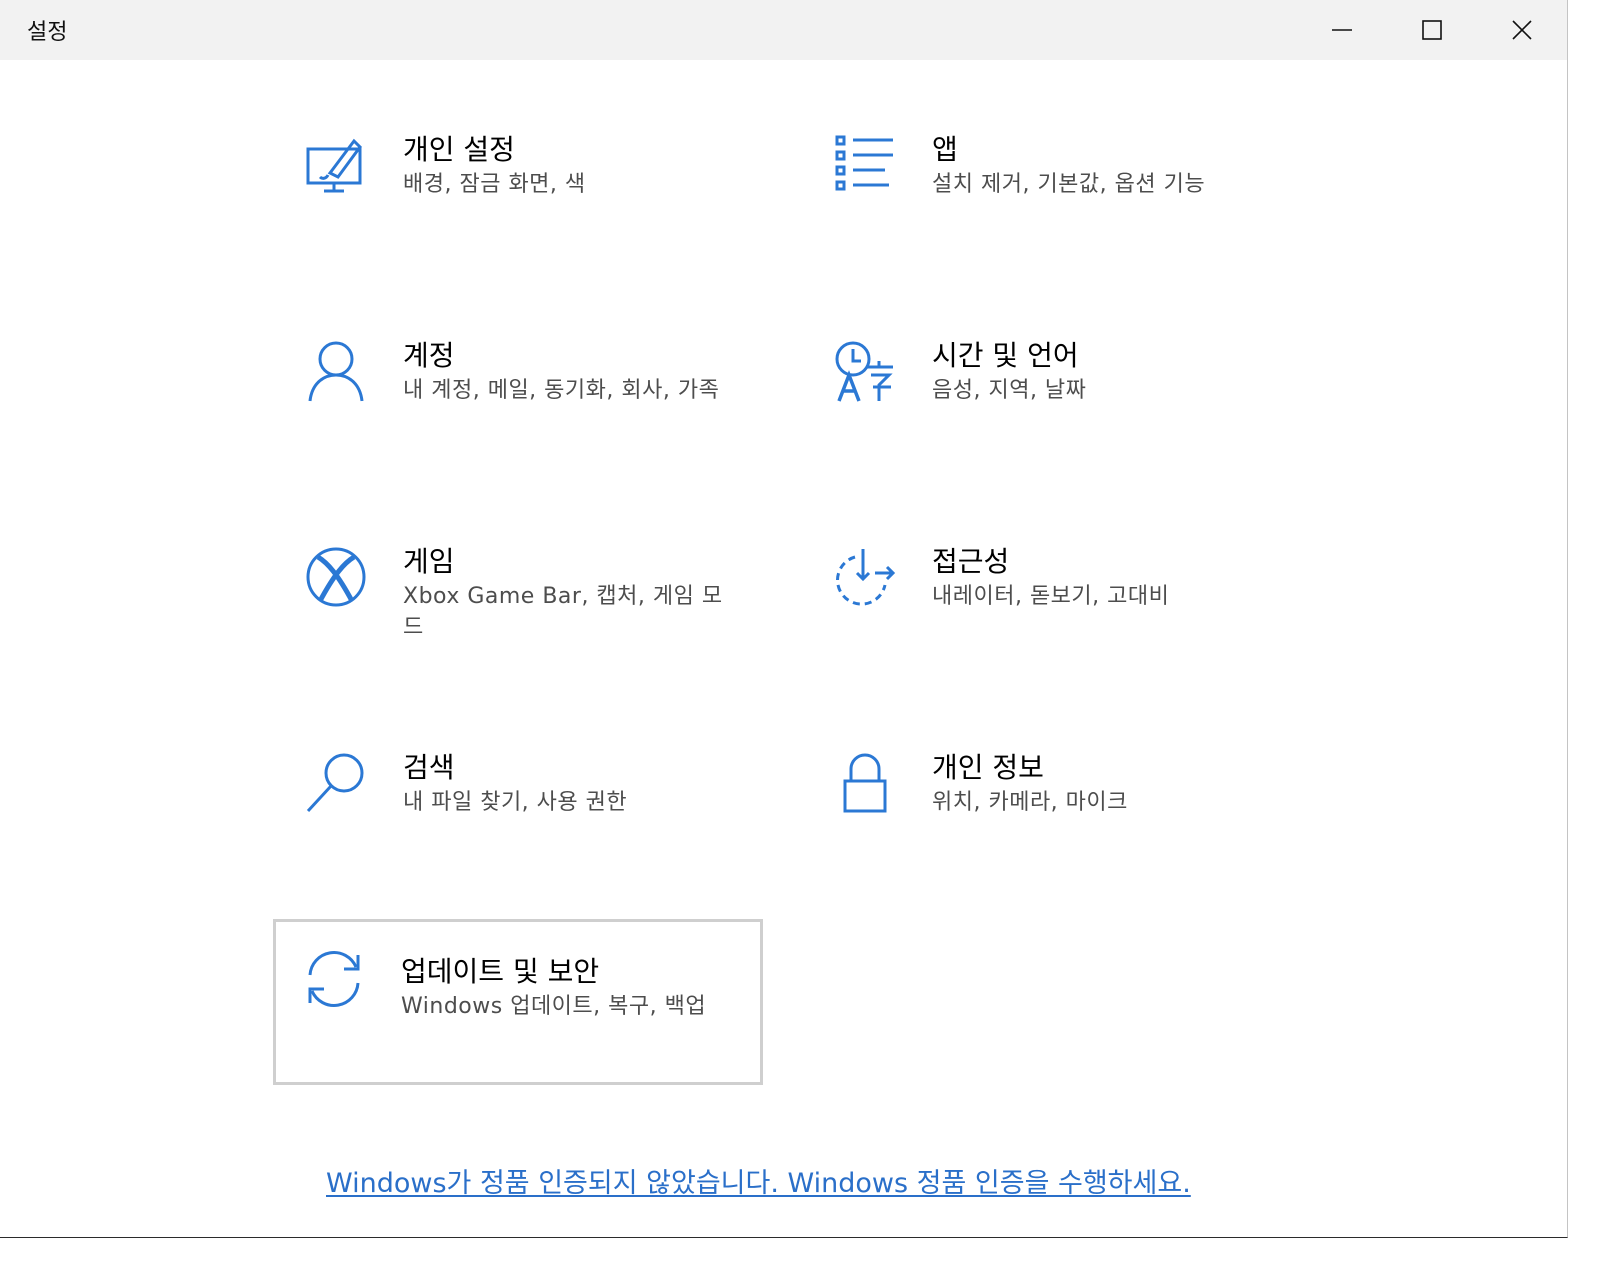 This screenshot has height=1262, width=1600. What do you see at coordinates (865, 371) in the screenshot?
I see `time-language-icon` at bounding box center [865, 371].